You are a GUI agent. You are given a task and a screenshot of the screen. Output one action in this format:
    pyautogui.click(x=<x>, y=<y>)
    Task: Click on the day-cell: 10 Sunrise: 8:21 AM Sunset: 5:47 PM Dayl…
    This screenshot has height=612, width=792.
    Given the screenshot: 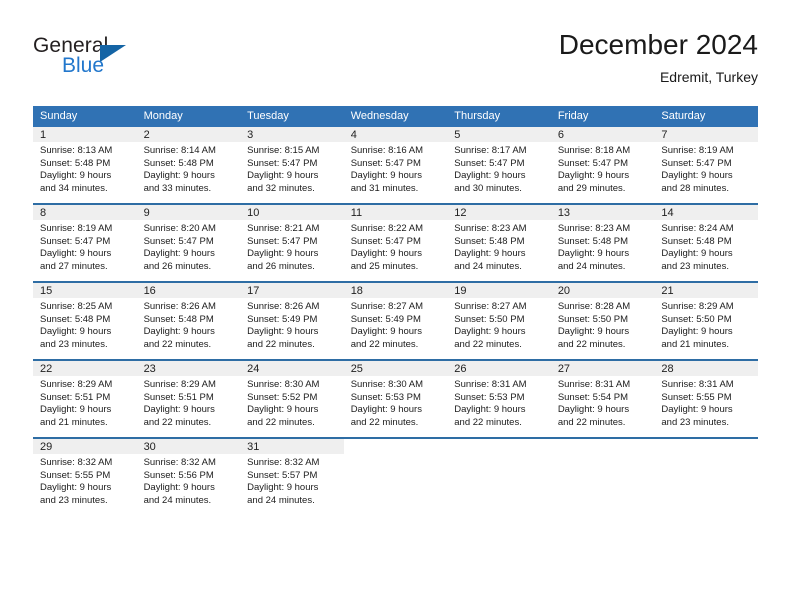 What is the action you would take?
    pyautogui.click(x=292, y=242)
    